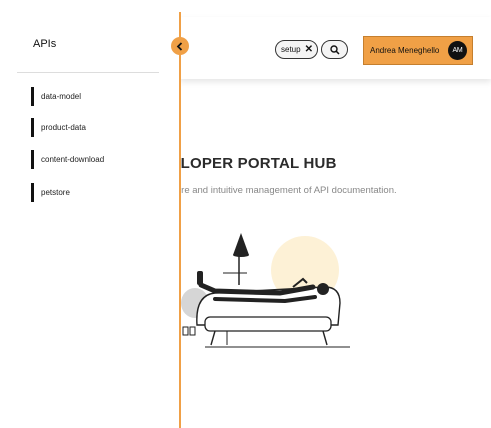  I want to click on filter-chip-label: setup, so click(291, 49).